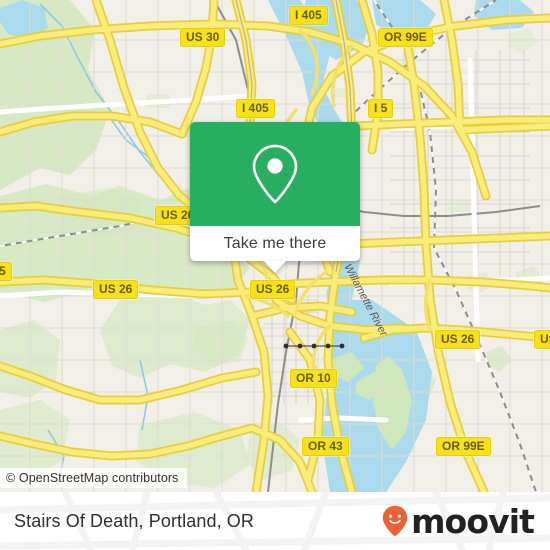 Image resolution: width=550 pixels, height=550 pixels. I want to click on moovit-pin-smiley-icon, so click(395, 521).